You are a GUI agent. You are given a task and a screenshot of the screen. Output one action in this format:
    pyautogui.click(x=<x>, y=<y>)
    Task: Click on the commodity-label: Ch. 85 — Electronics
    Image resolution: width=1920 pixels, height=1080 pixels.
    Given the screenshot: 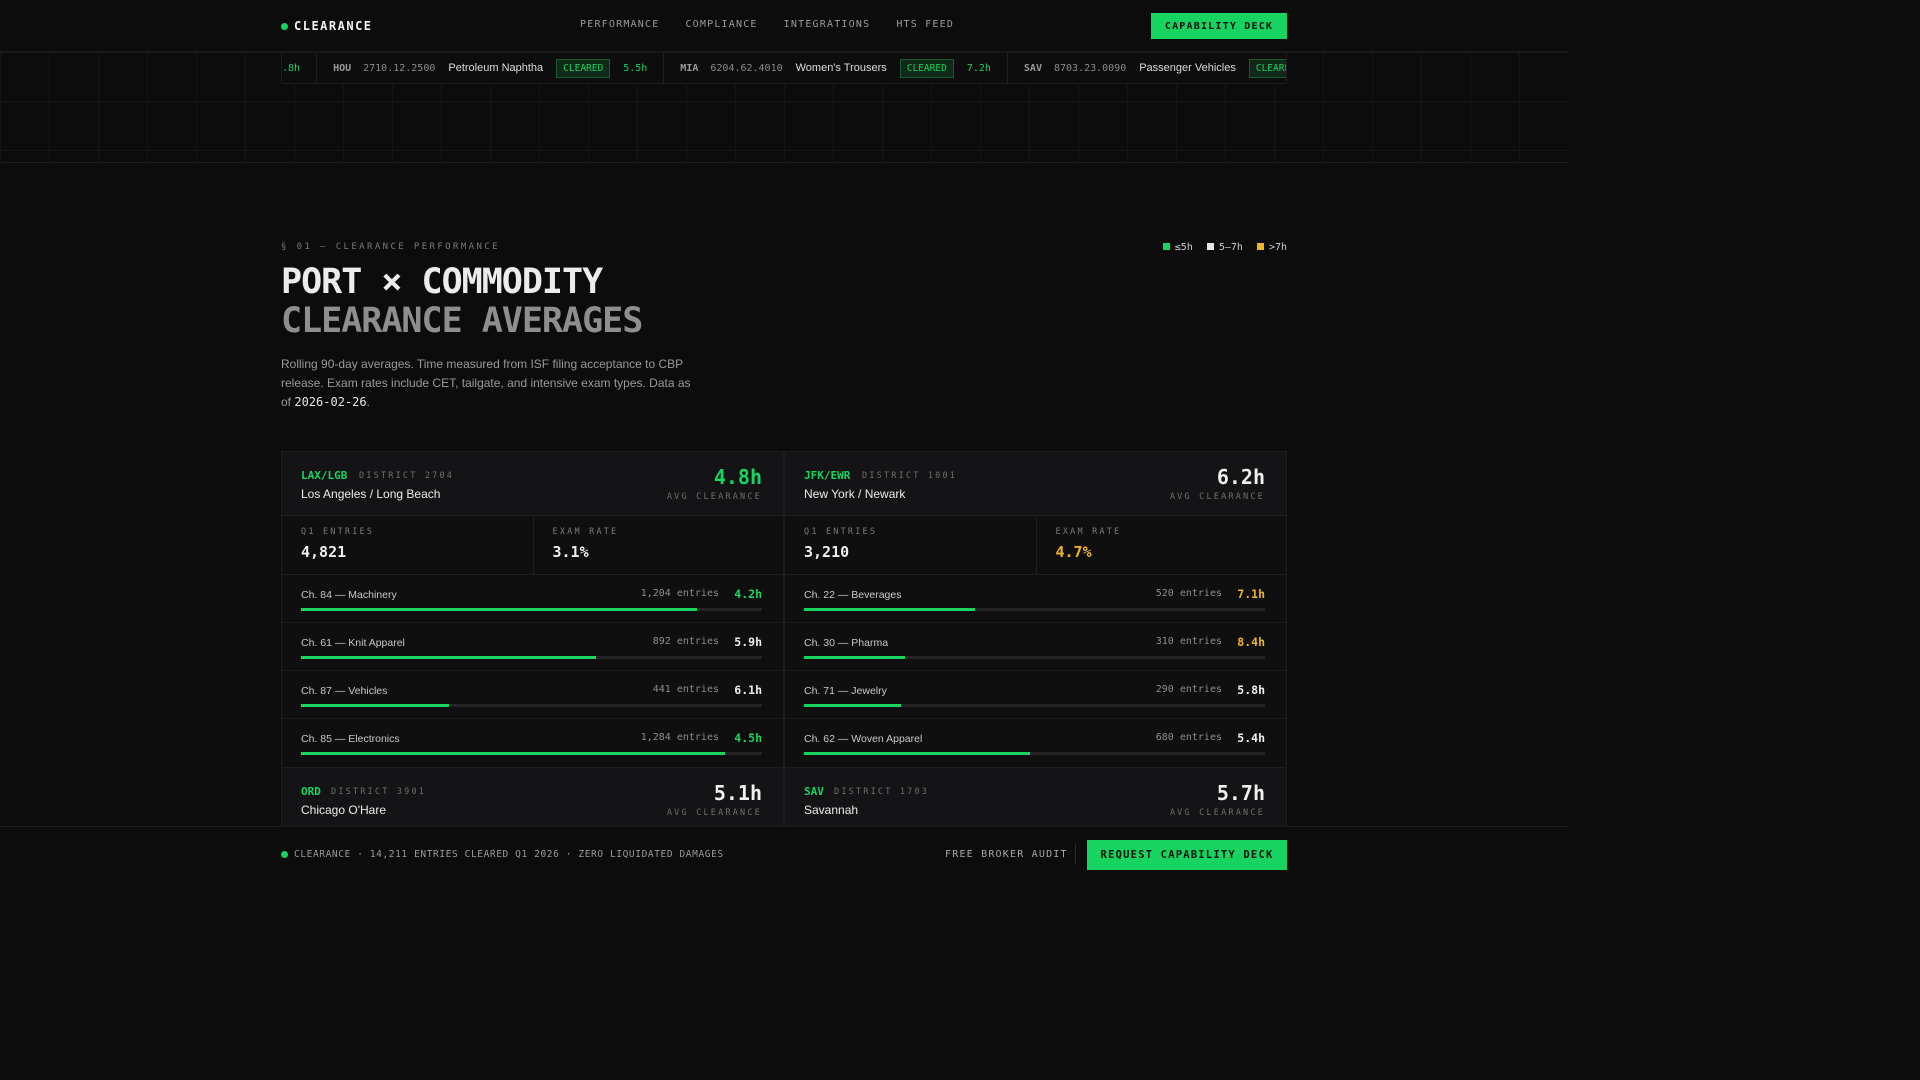 What is the action you would take?
    pyautogui.click(x=350, y=739)
    